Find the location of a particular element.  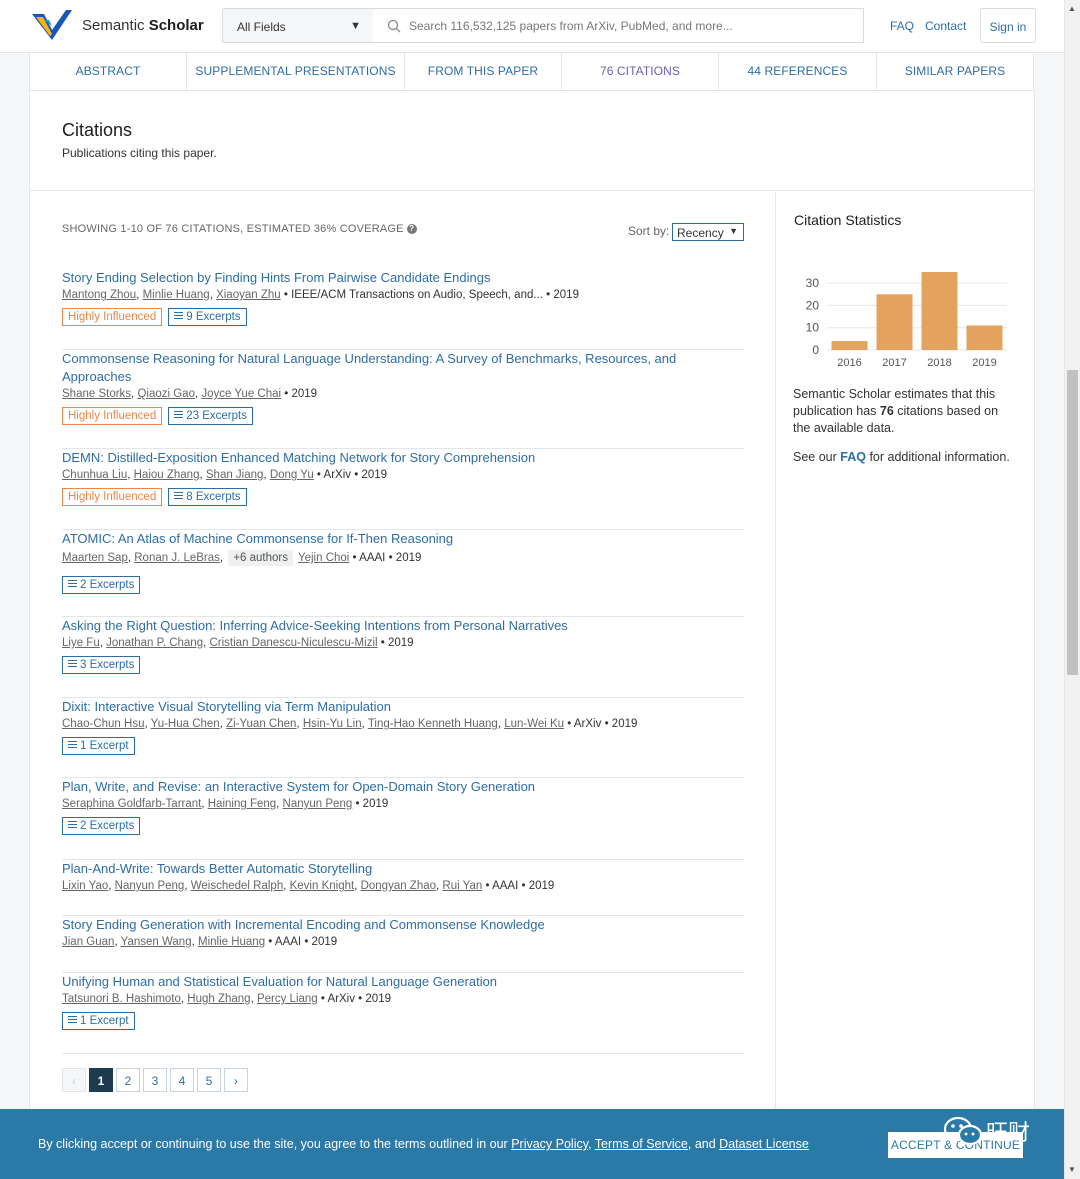

pager-page-1: 1 is located at coordinates (101, 1080).